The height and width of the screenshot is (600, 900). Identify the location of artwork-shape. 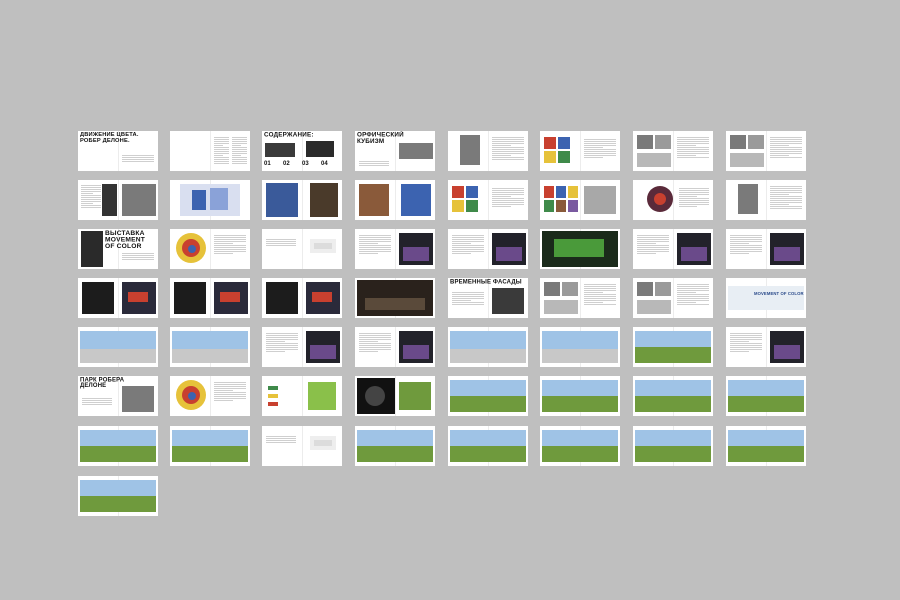
(219, 199).